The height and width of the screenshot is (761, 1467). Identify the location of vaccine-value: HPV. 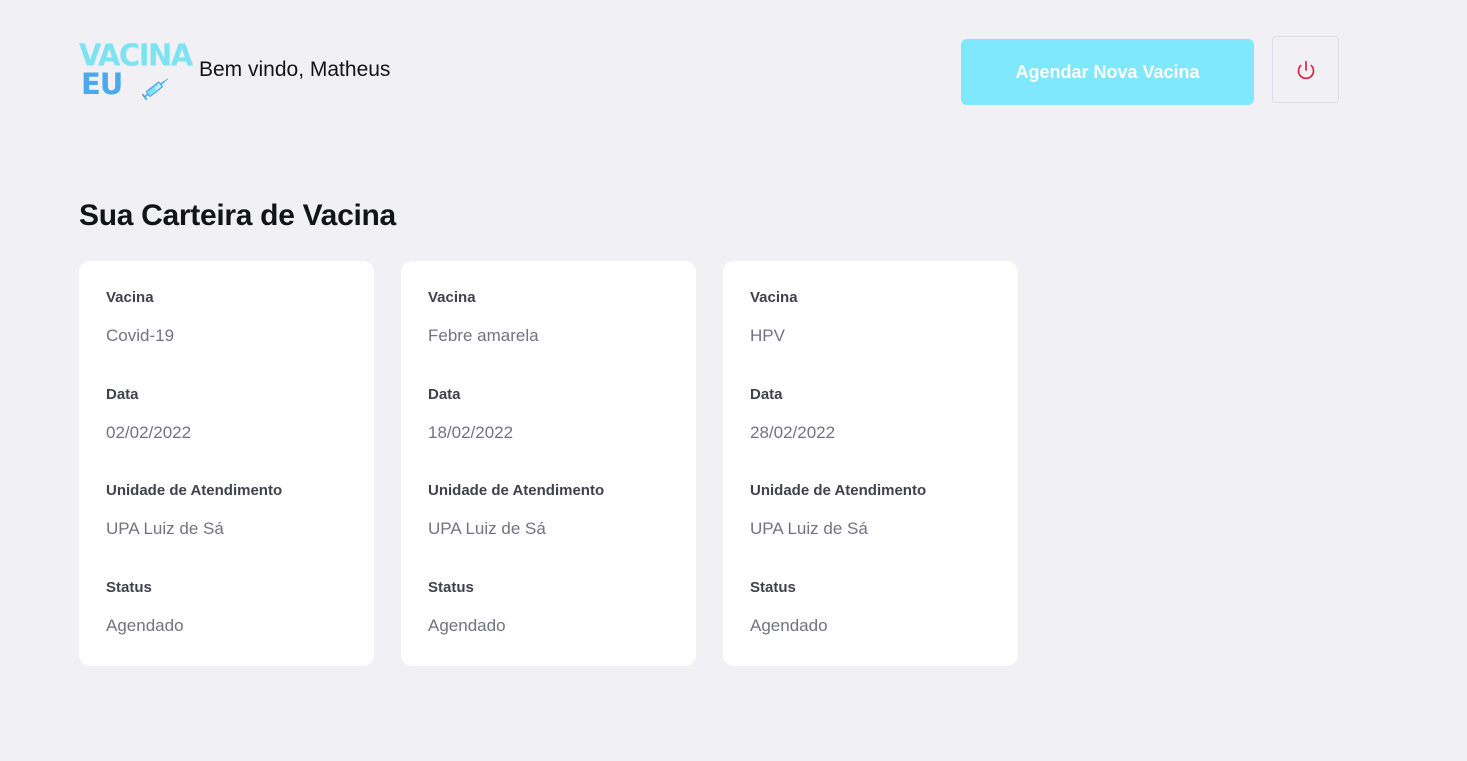
(767, 335).